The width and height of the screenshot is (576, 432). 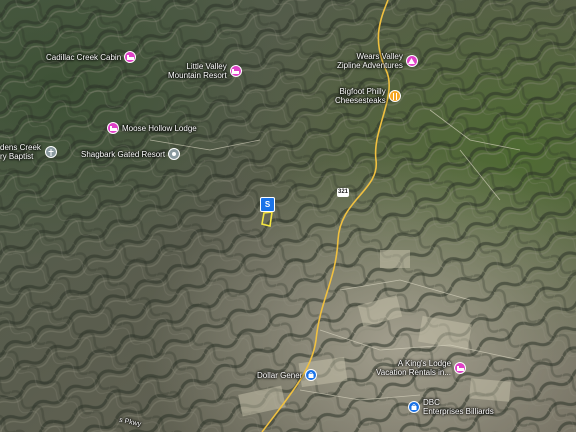 I want to click on poi-shagbark-gated-resort: Shagbark Gated Resort, so click(x=131, y=154).